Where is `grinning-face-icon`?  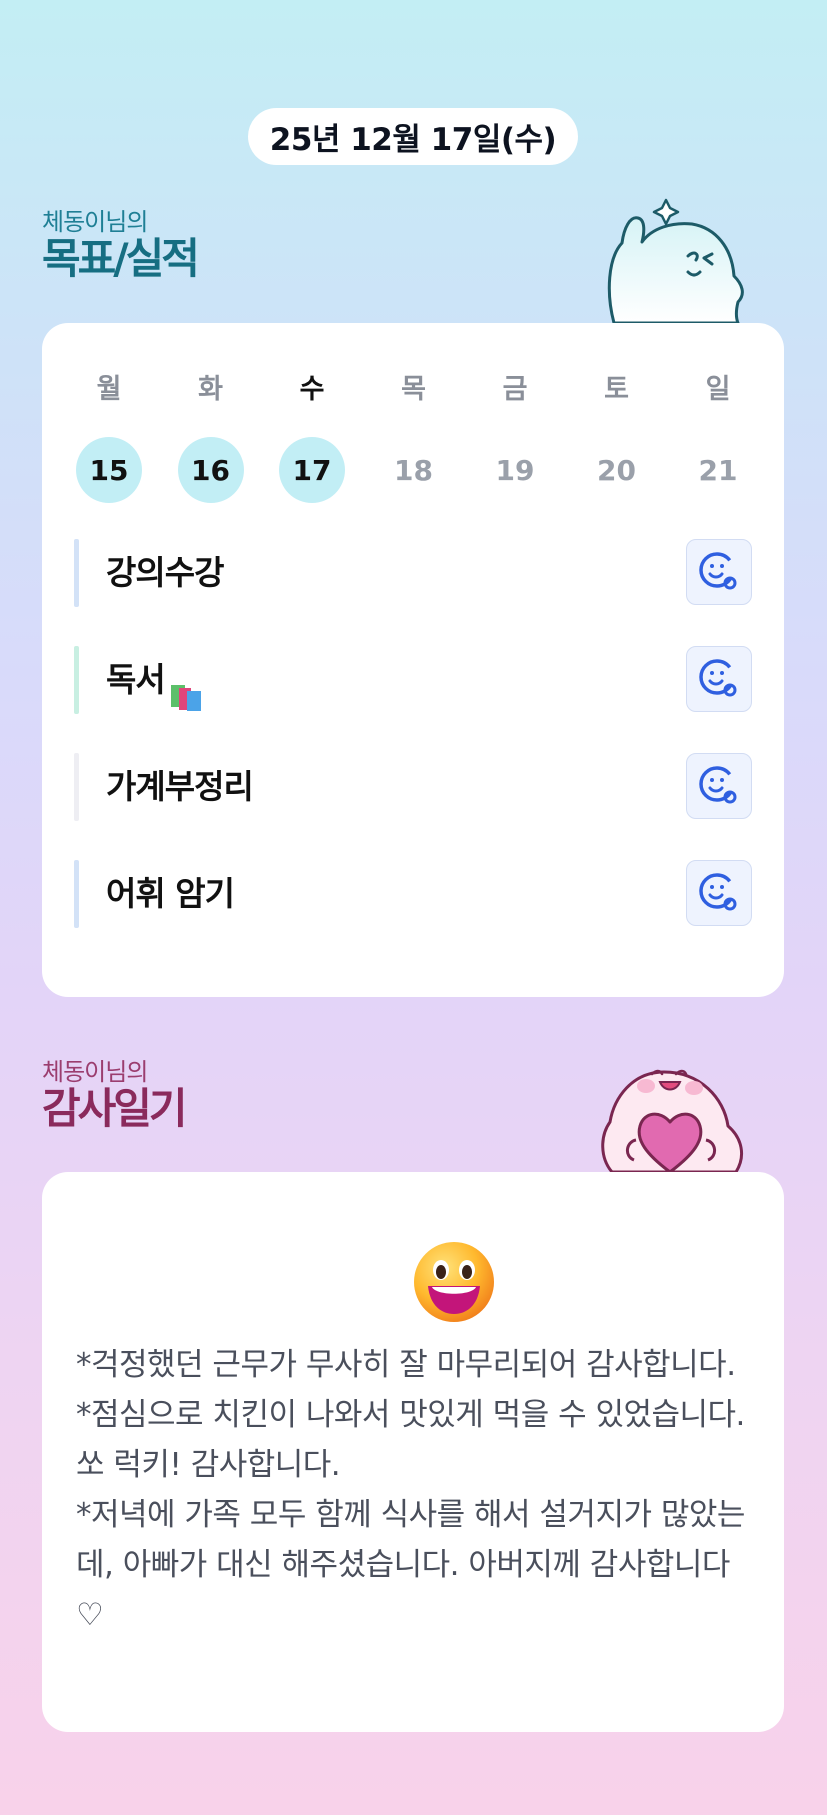 grinning-face-icon is located at coordinates (454, 1282).